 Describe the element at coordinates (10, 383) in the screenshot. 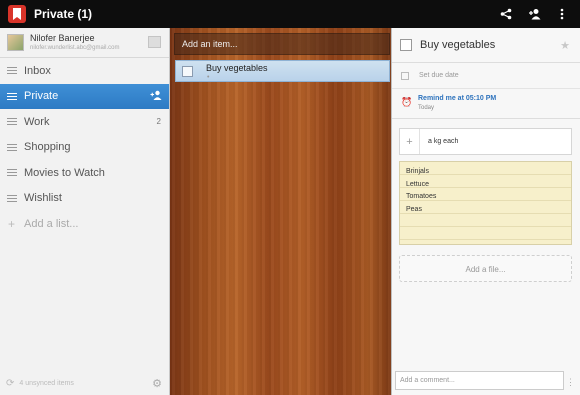

I see `sync-icon: ⟳` at that location.